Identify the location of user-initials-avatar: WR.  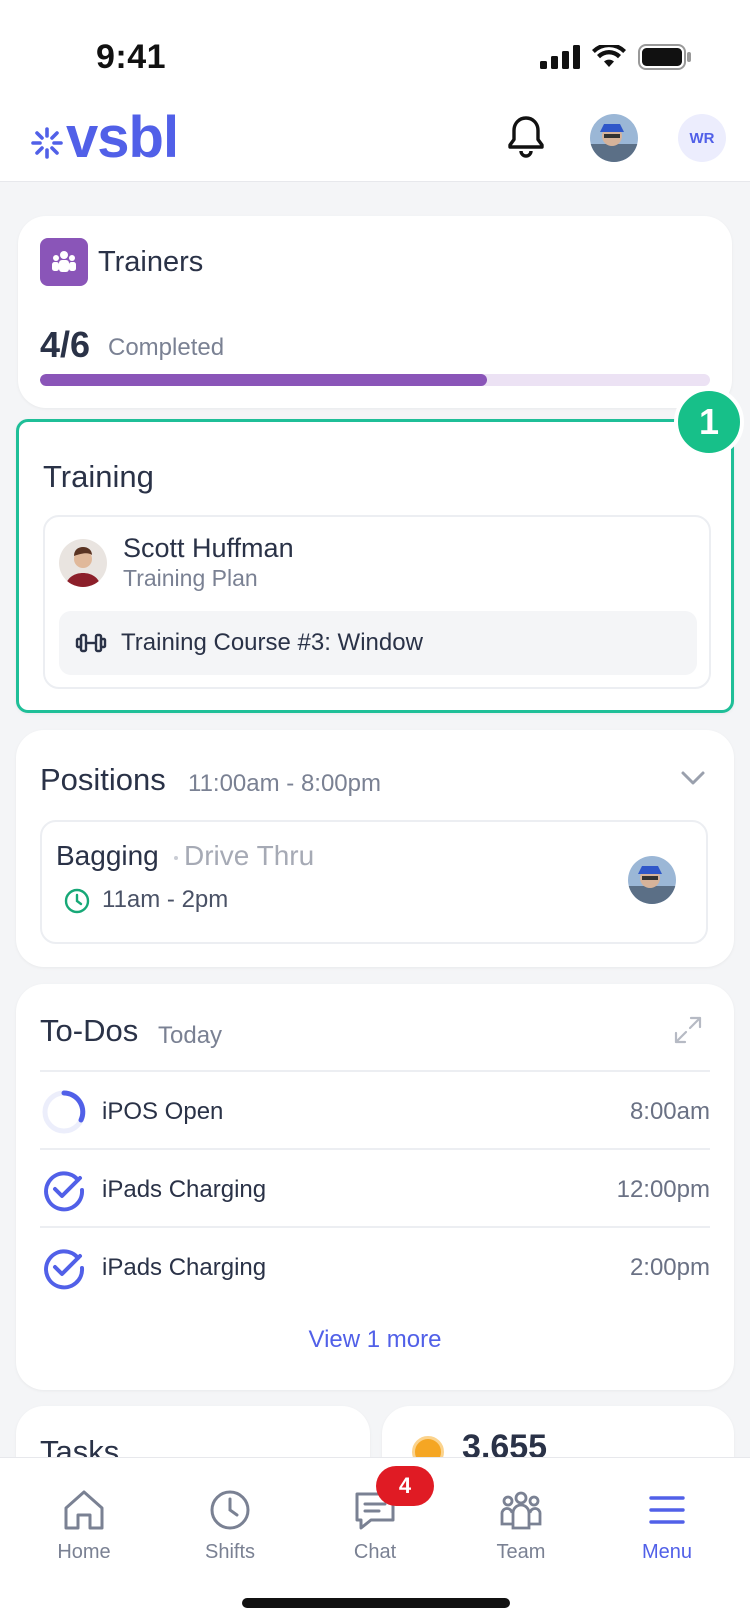
(702, 138).